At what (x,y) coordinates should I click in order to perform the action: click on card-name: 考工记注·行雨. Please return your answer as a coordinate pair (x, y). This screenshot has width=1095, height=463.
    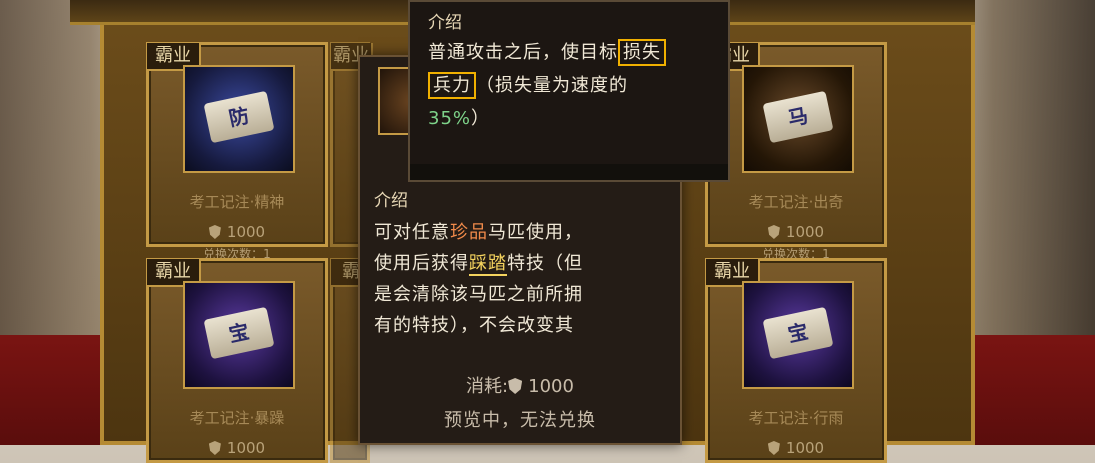
    Looking at the image, I should click on (796, 418).